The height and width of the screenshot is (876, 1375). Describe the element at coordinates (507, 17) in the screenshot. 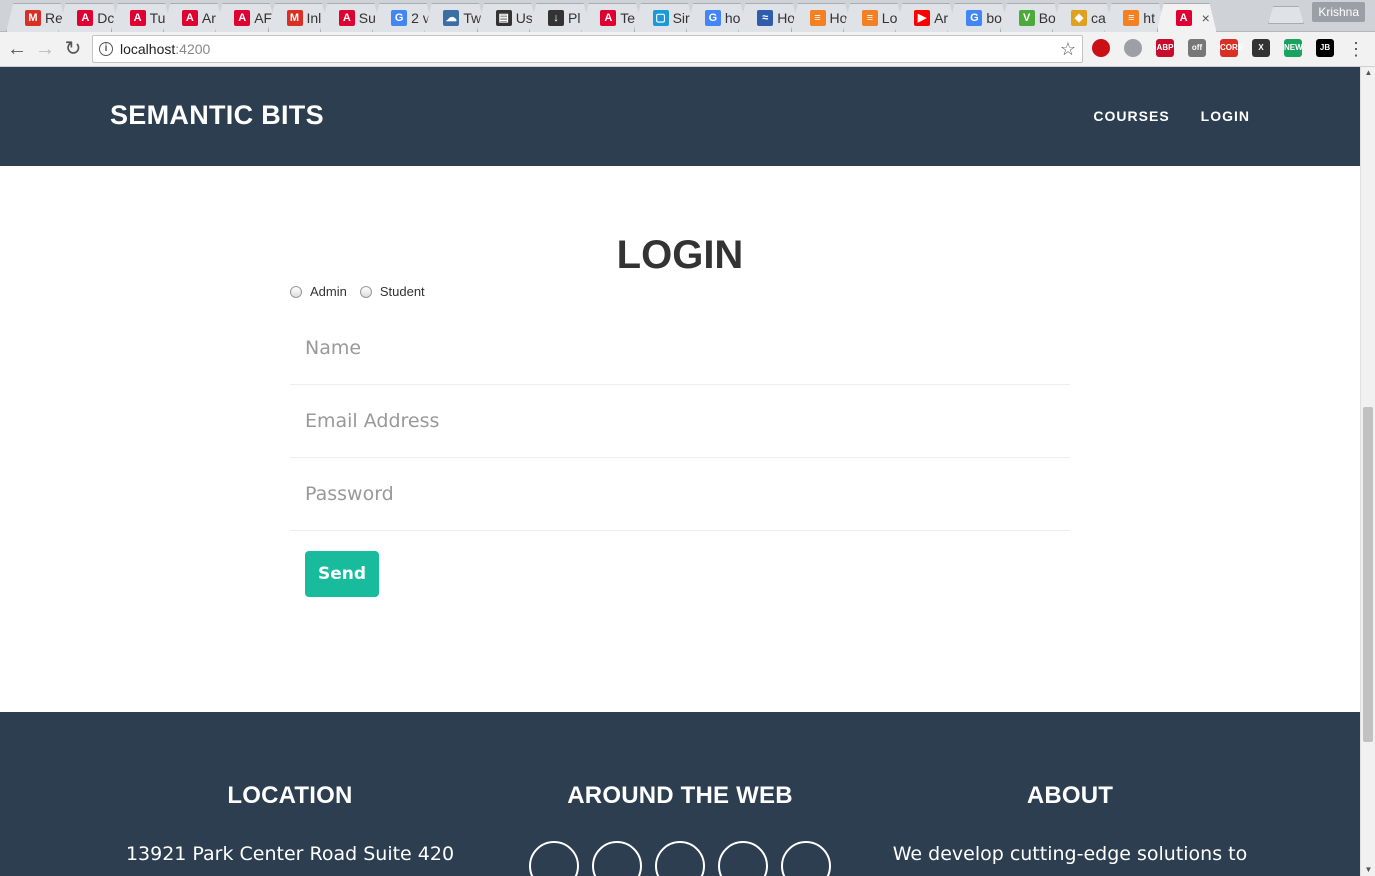

I see `browser-tab: ▤ Us` at that location.